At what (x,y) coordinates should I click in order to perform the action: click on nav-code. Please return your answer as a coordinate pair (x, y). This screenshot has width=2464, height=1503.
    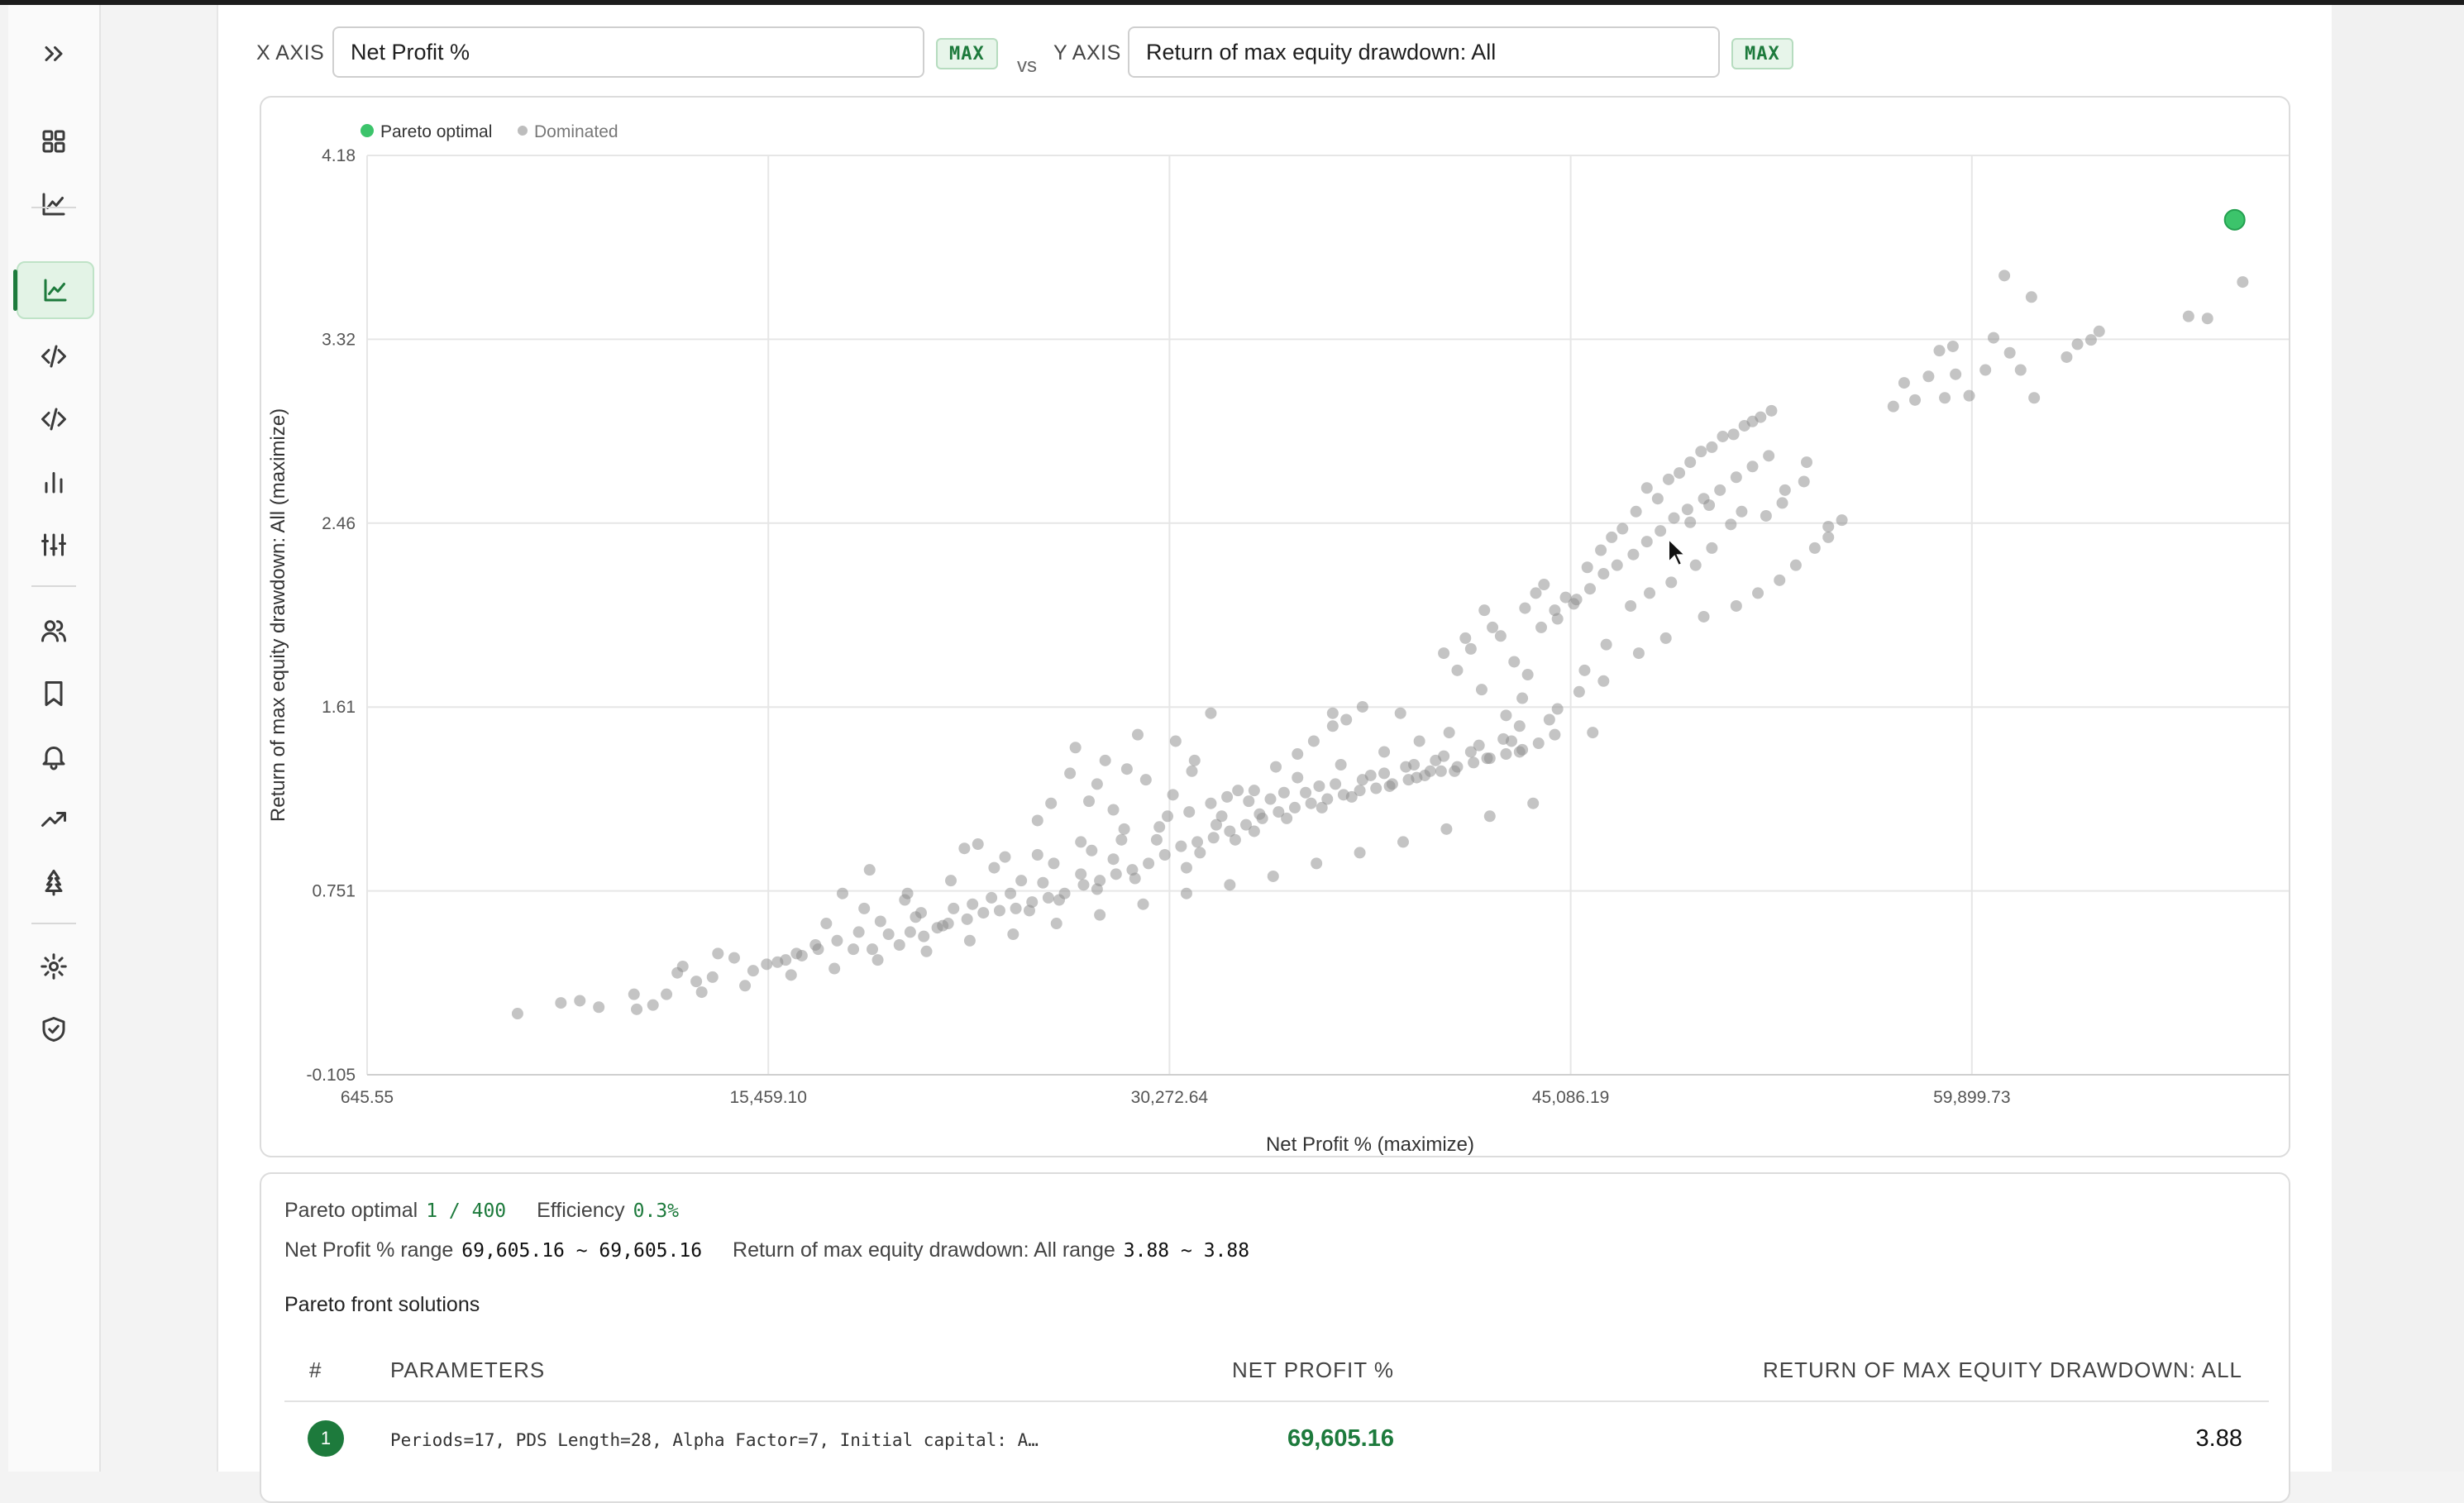
    Looking at the image, I should click on (54, 356).